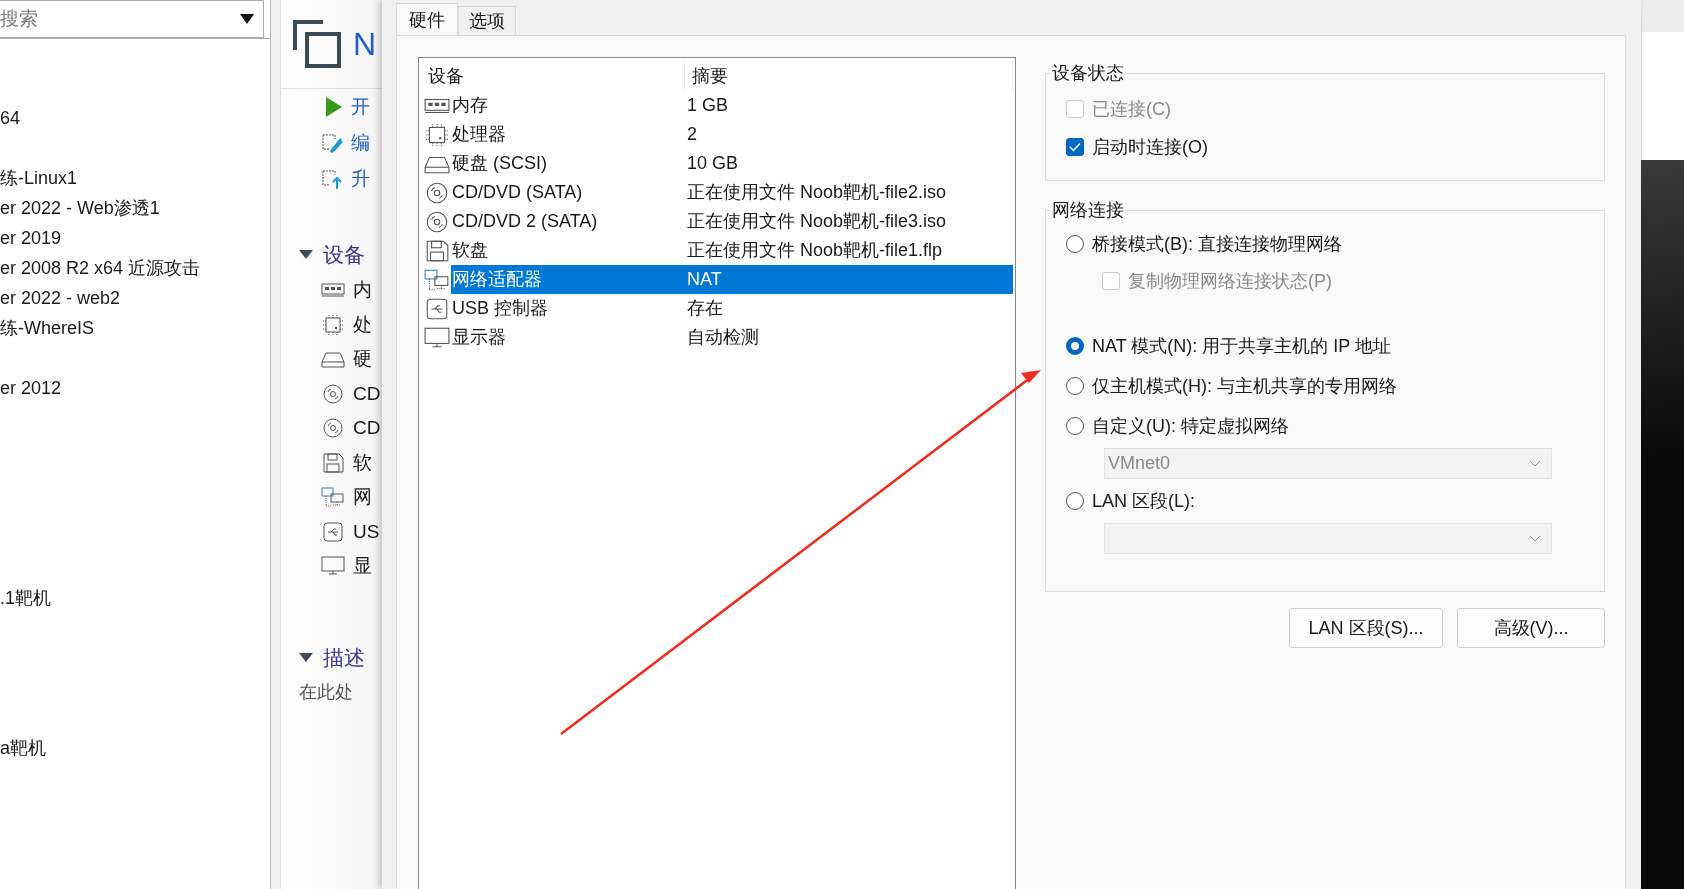  Describe the element at coordinates (135, 598) in the screenshot. I see `vm-list-item: .1靶机` at that location.